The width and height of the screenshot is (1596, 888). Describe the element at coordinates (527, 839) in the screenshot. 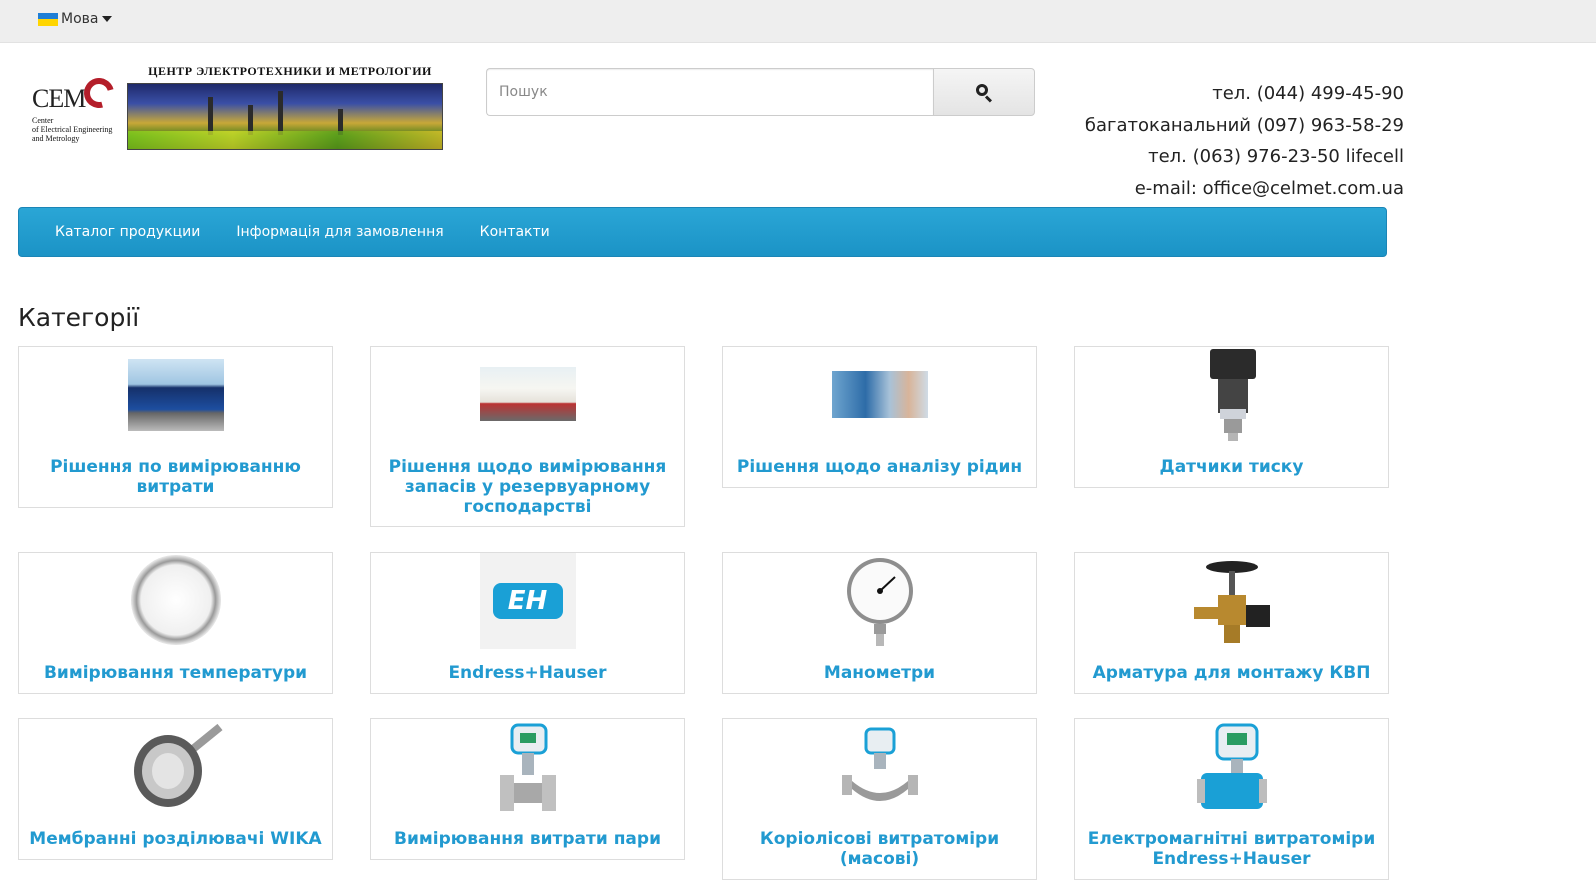

I see `category-title: Вимірювання витрати пари` at that location.